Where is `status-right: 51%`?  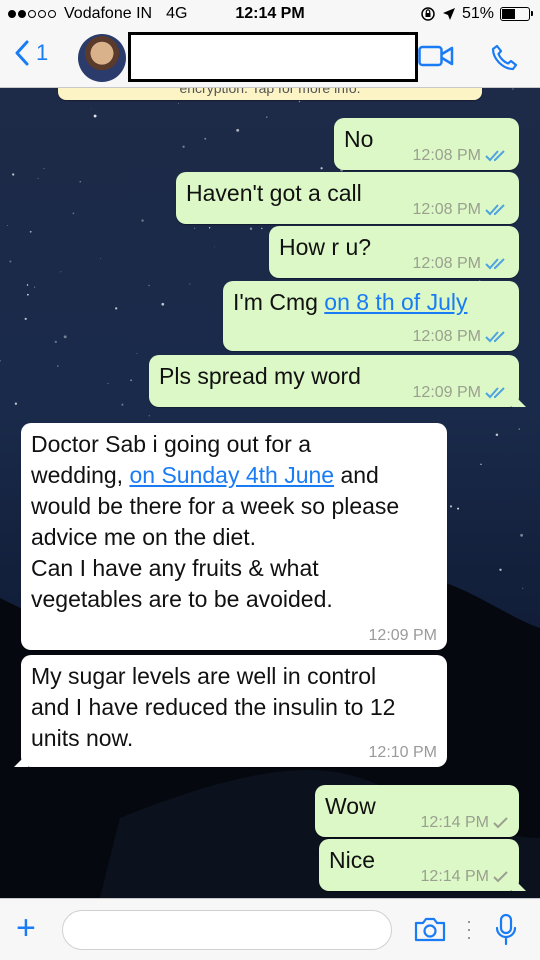 status-right: 51% is located at coordinates (476, 14).